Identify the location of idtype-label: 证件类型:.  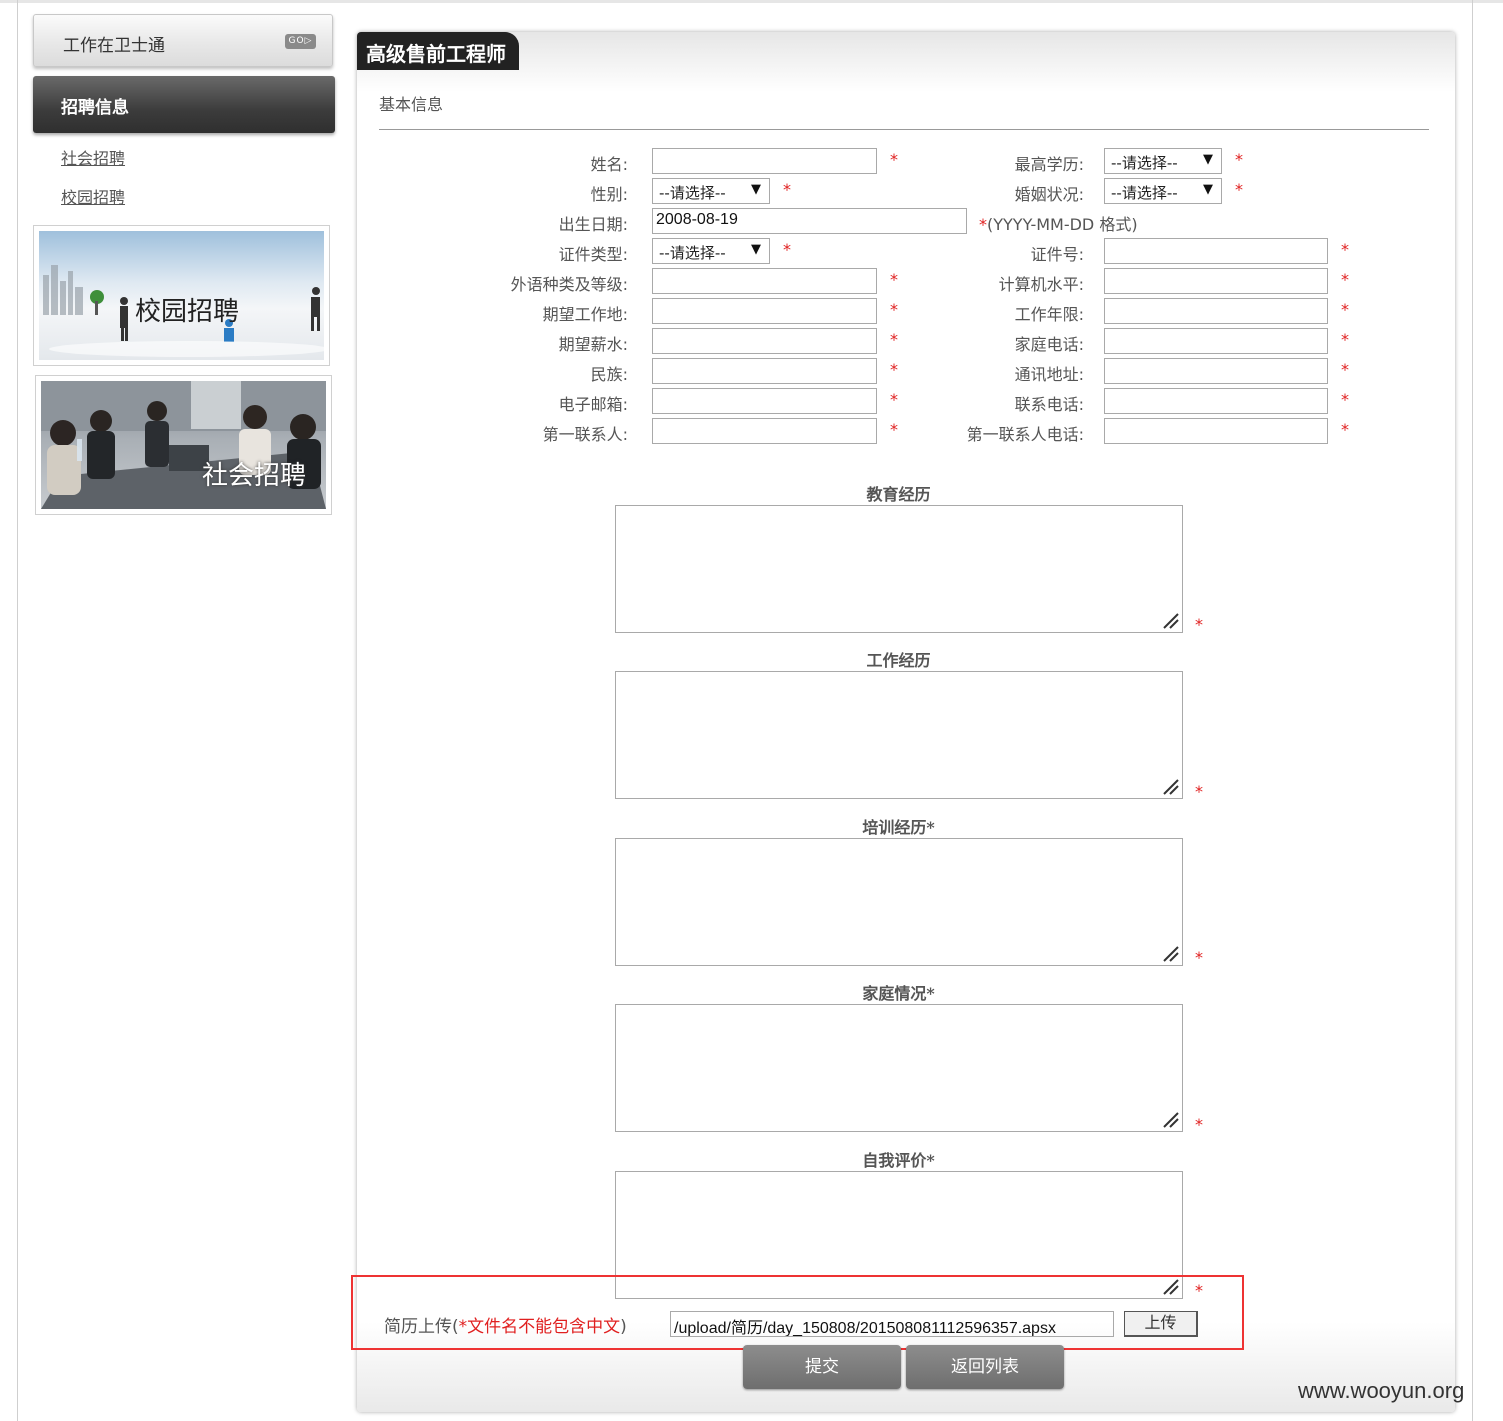
(593, 254).